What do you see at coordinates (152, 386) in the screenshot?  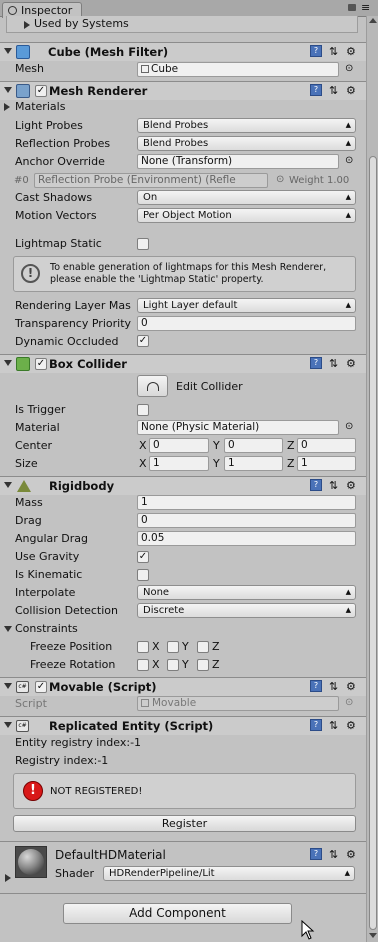 I see `edit-collider-button` at bounding box center [152, 386].